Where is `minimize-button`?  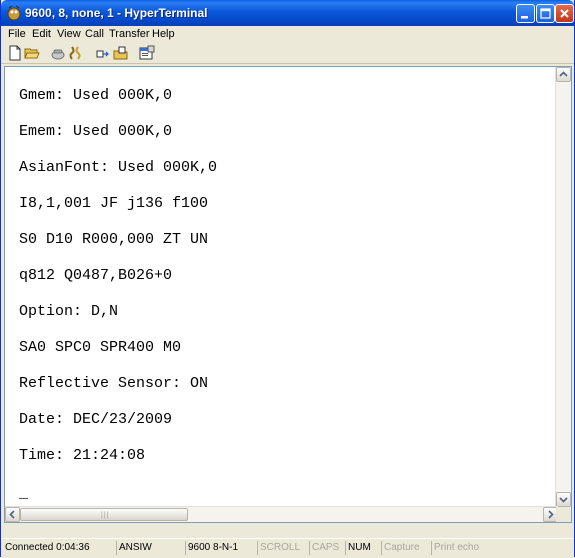
minimize-button is located at coordinates (525, 13).